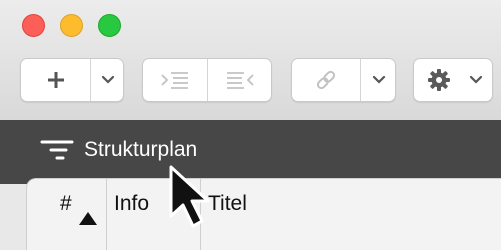  I want to click on link-button, so click(326, 80).